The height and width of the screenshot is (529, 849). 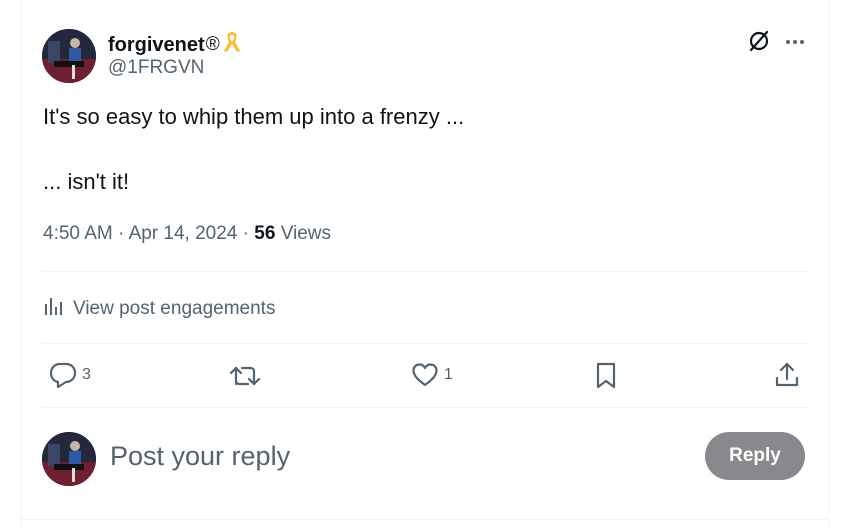 I want to click on more-options-icon, so click(x=795, y=44).